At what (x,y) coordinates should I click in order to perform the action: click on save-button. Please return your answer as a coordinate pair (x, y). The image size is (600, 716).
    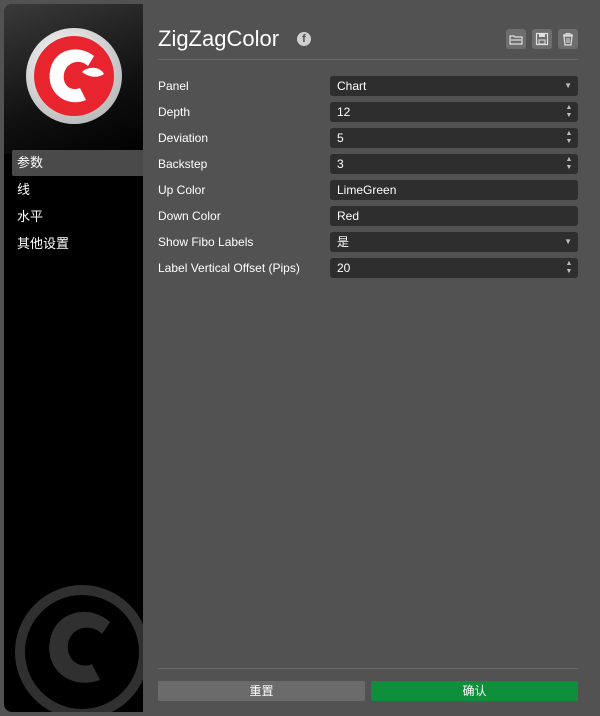
    Looking at the image, I should click on (542, 39).